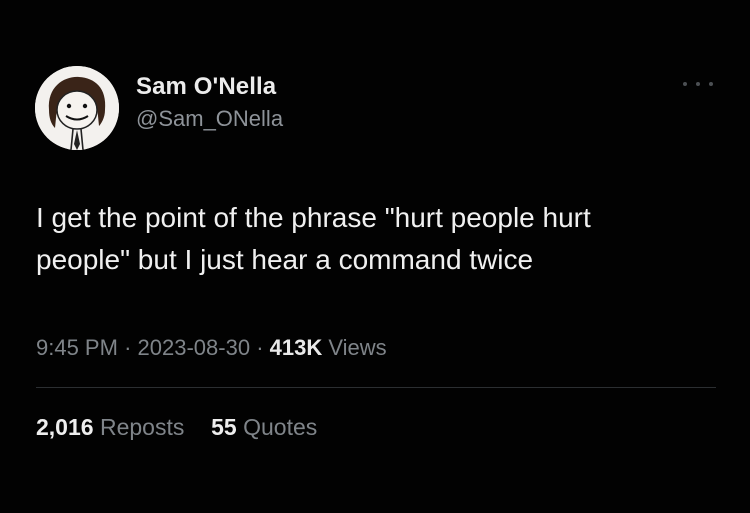  What do you see at coordinates (65, 427) in the screenshot?
I see `reposts-count: 2,016` at bounding box center [65, 427].